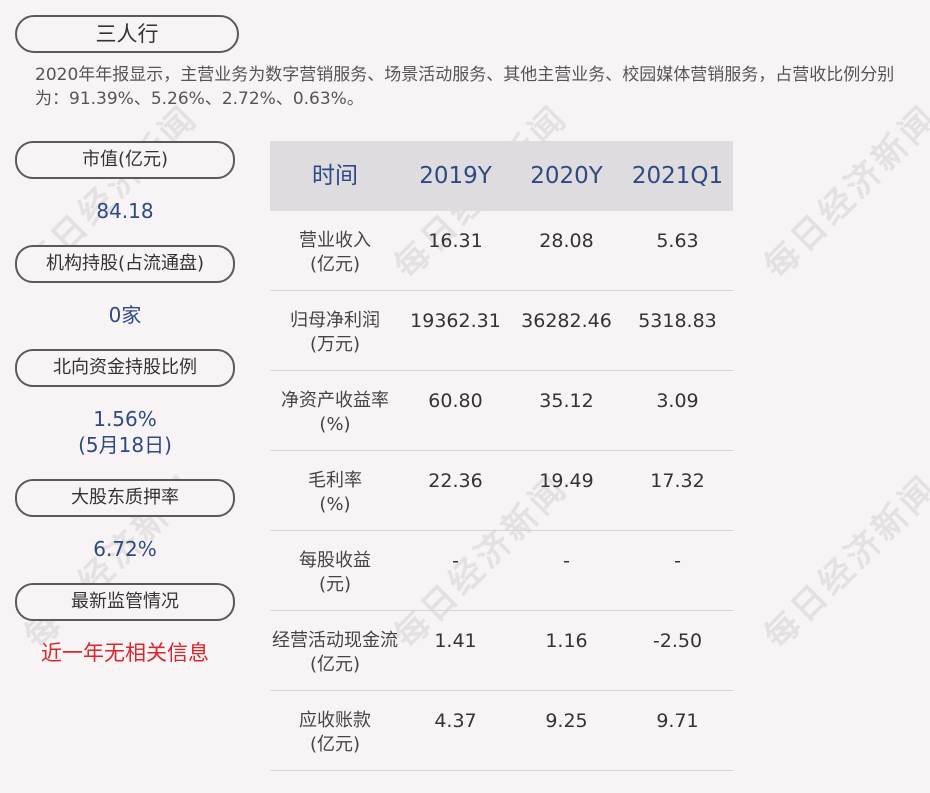 Image resolution: width=930 pixels, height=793 pixels. Describe the element at coordinates (455, 401) in the screenshot. I see `row-value: 60.80` at that location.